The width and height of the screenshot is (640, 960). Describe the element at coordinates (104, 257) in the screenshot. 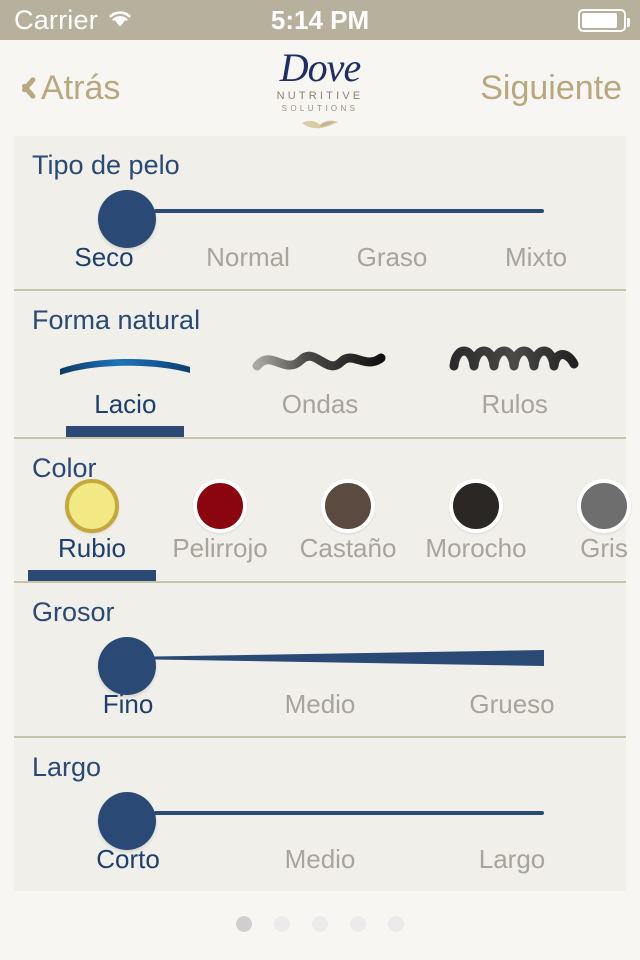

I see `option-seco: Seco` at that location.